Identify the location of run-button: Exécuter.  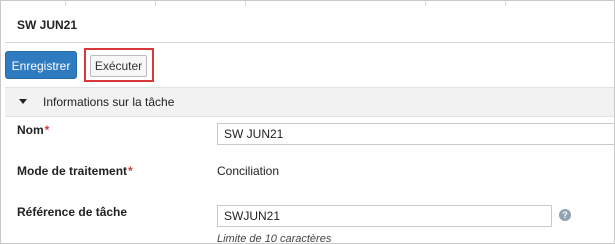
(118, 66).